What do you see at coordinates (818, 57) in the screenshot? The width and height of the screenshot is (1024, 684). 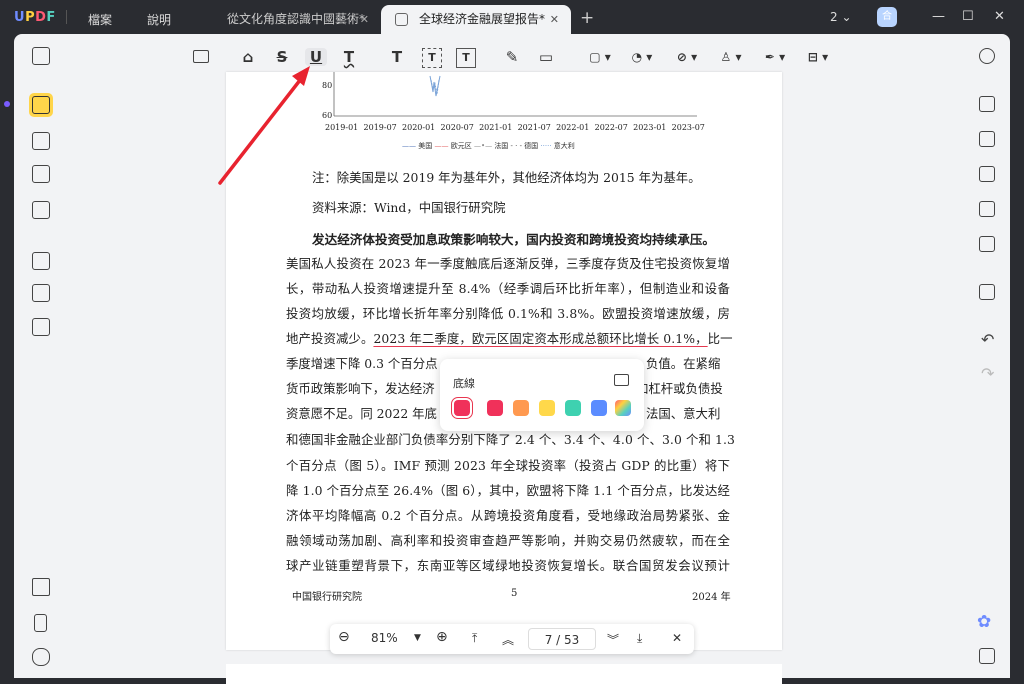 I see `measure-icon: ⊟ ▾` at bounding box center [818, 57].